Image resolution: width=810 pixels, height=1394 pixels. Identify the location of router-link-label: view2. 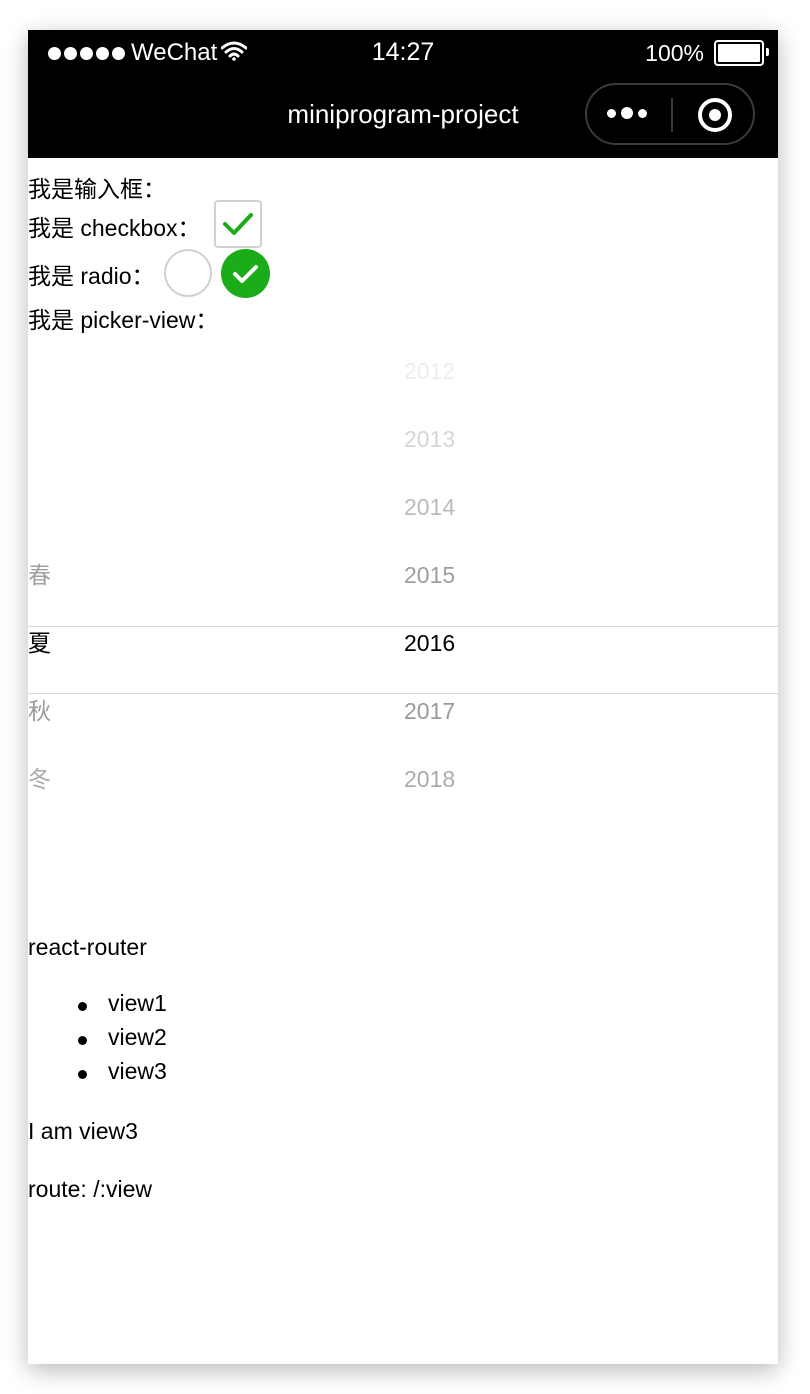
(137, 1037).